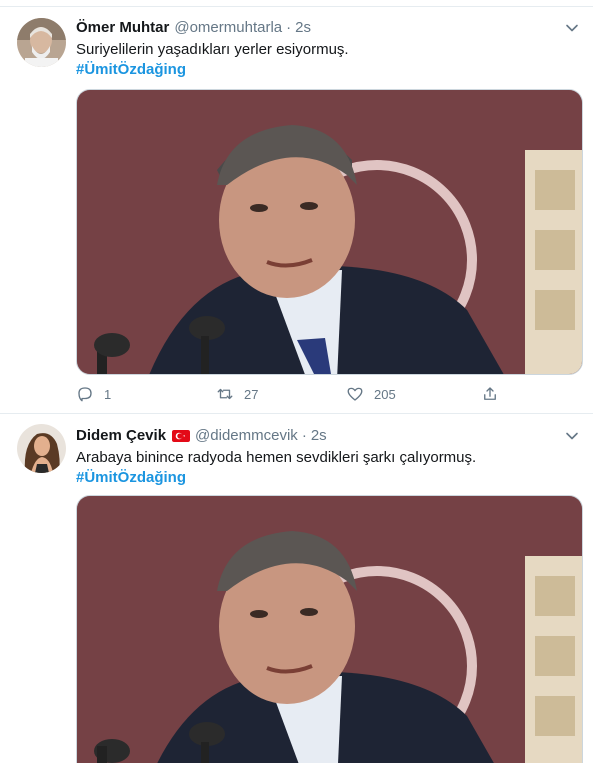  I want to click on like-count: 205, so click(385, 394).